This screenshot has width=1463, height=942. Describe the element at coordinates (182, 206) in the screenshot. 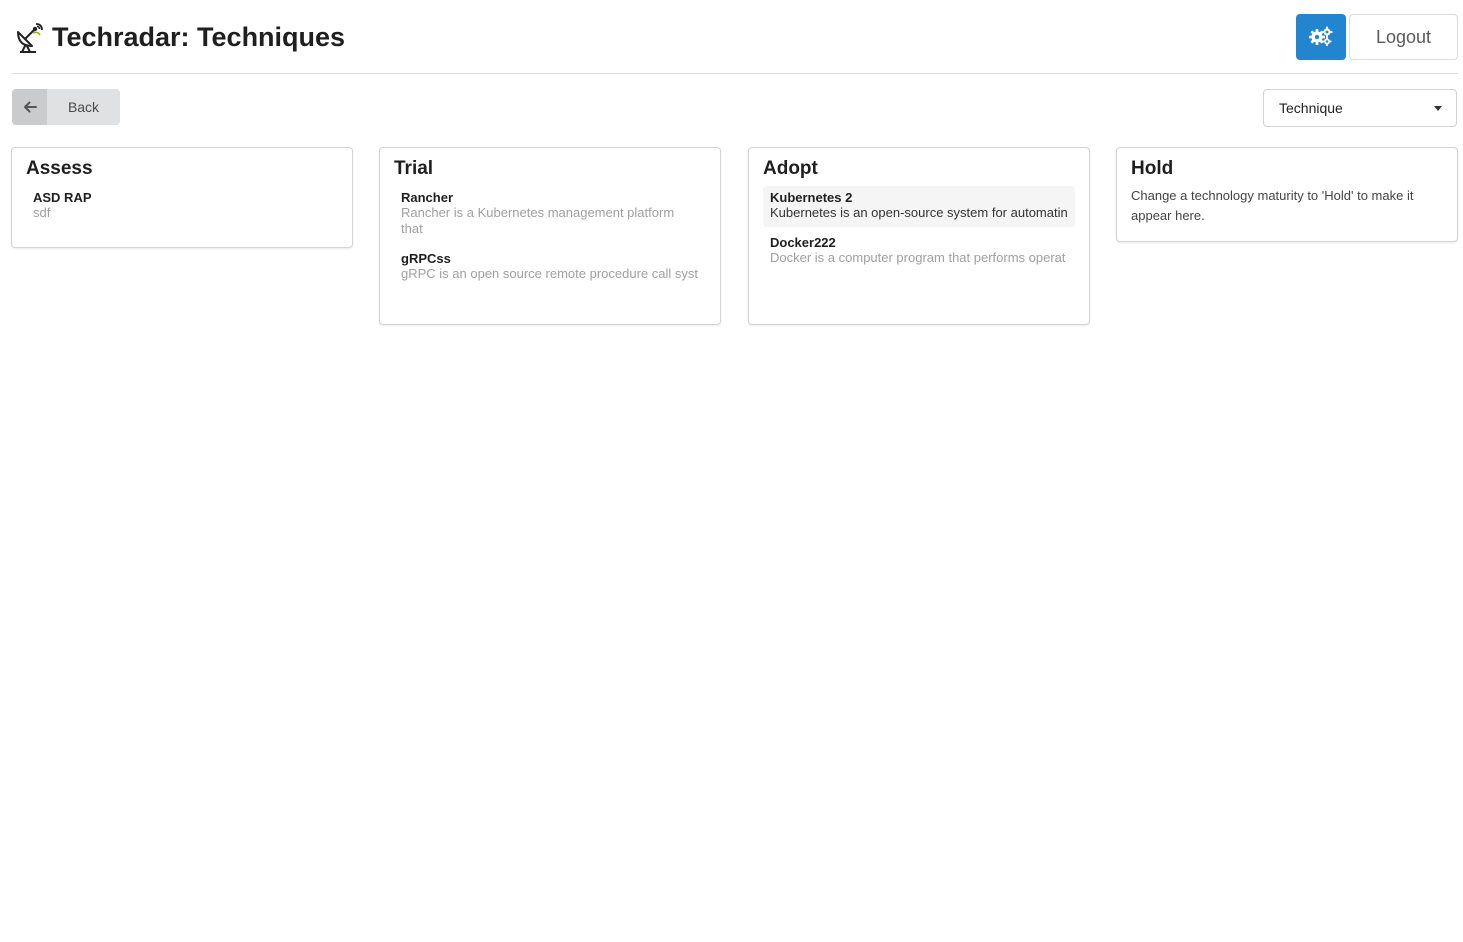

I see `technology-item: ASD RAP sdf` at that location.